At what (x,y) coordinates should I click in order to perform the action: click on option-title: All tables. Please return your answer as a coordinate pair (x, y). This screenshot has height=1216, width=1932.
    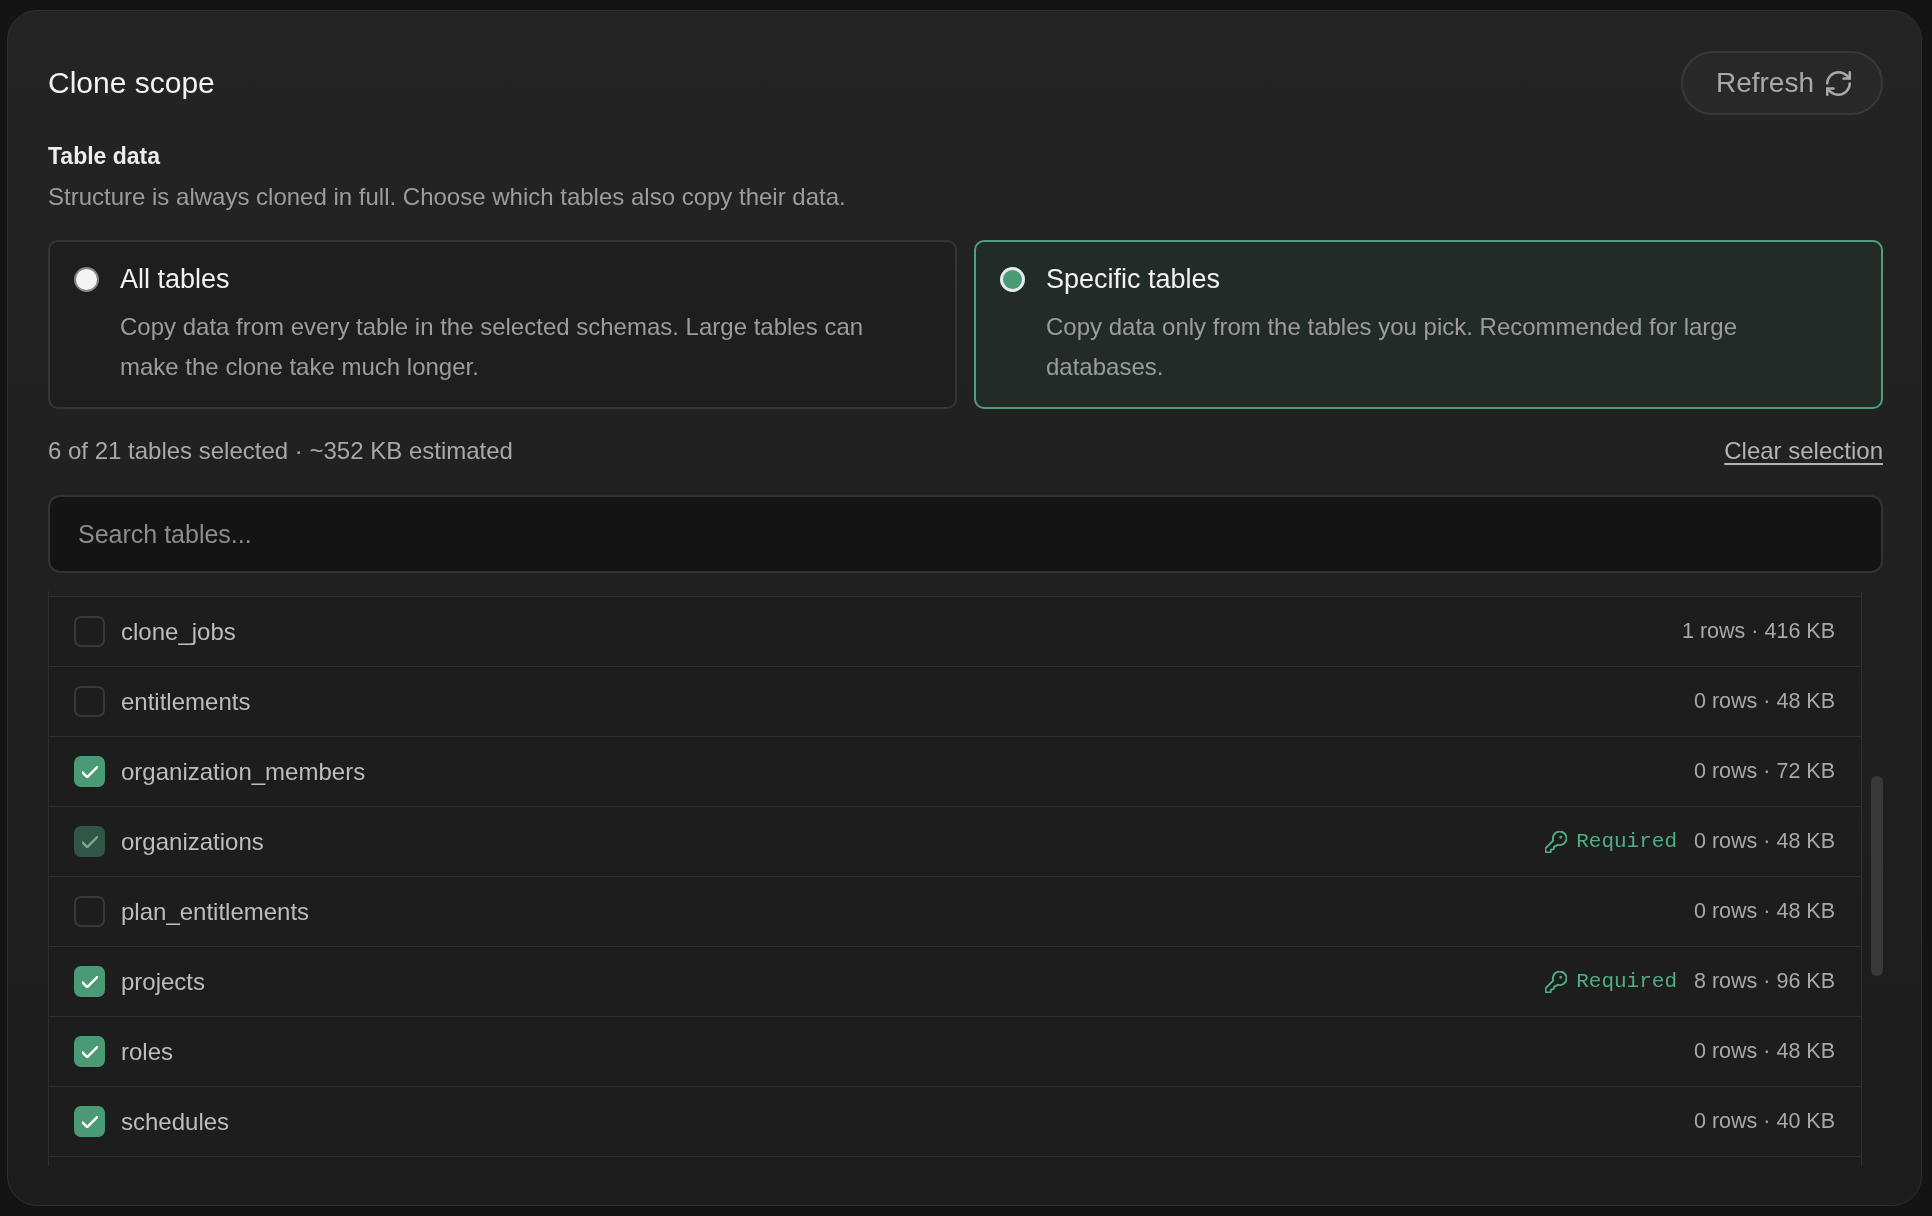
    Looking at the image, I should click on (175, 279).